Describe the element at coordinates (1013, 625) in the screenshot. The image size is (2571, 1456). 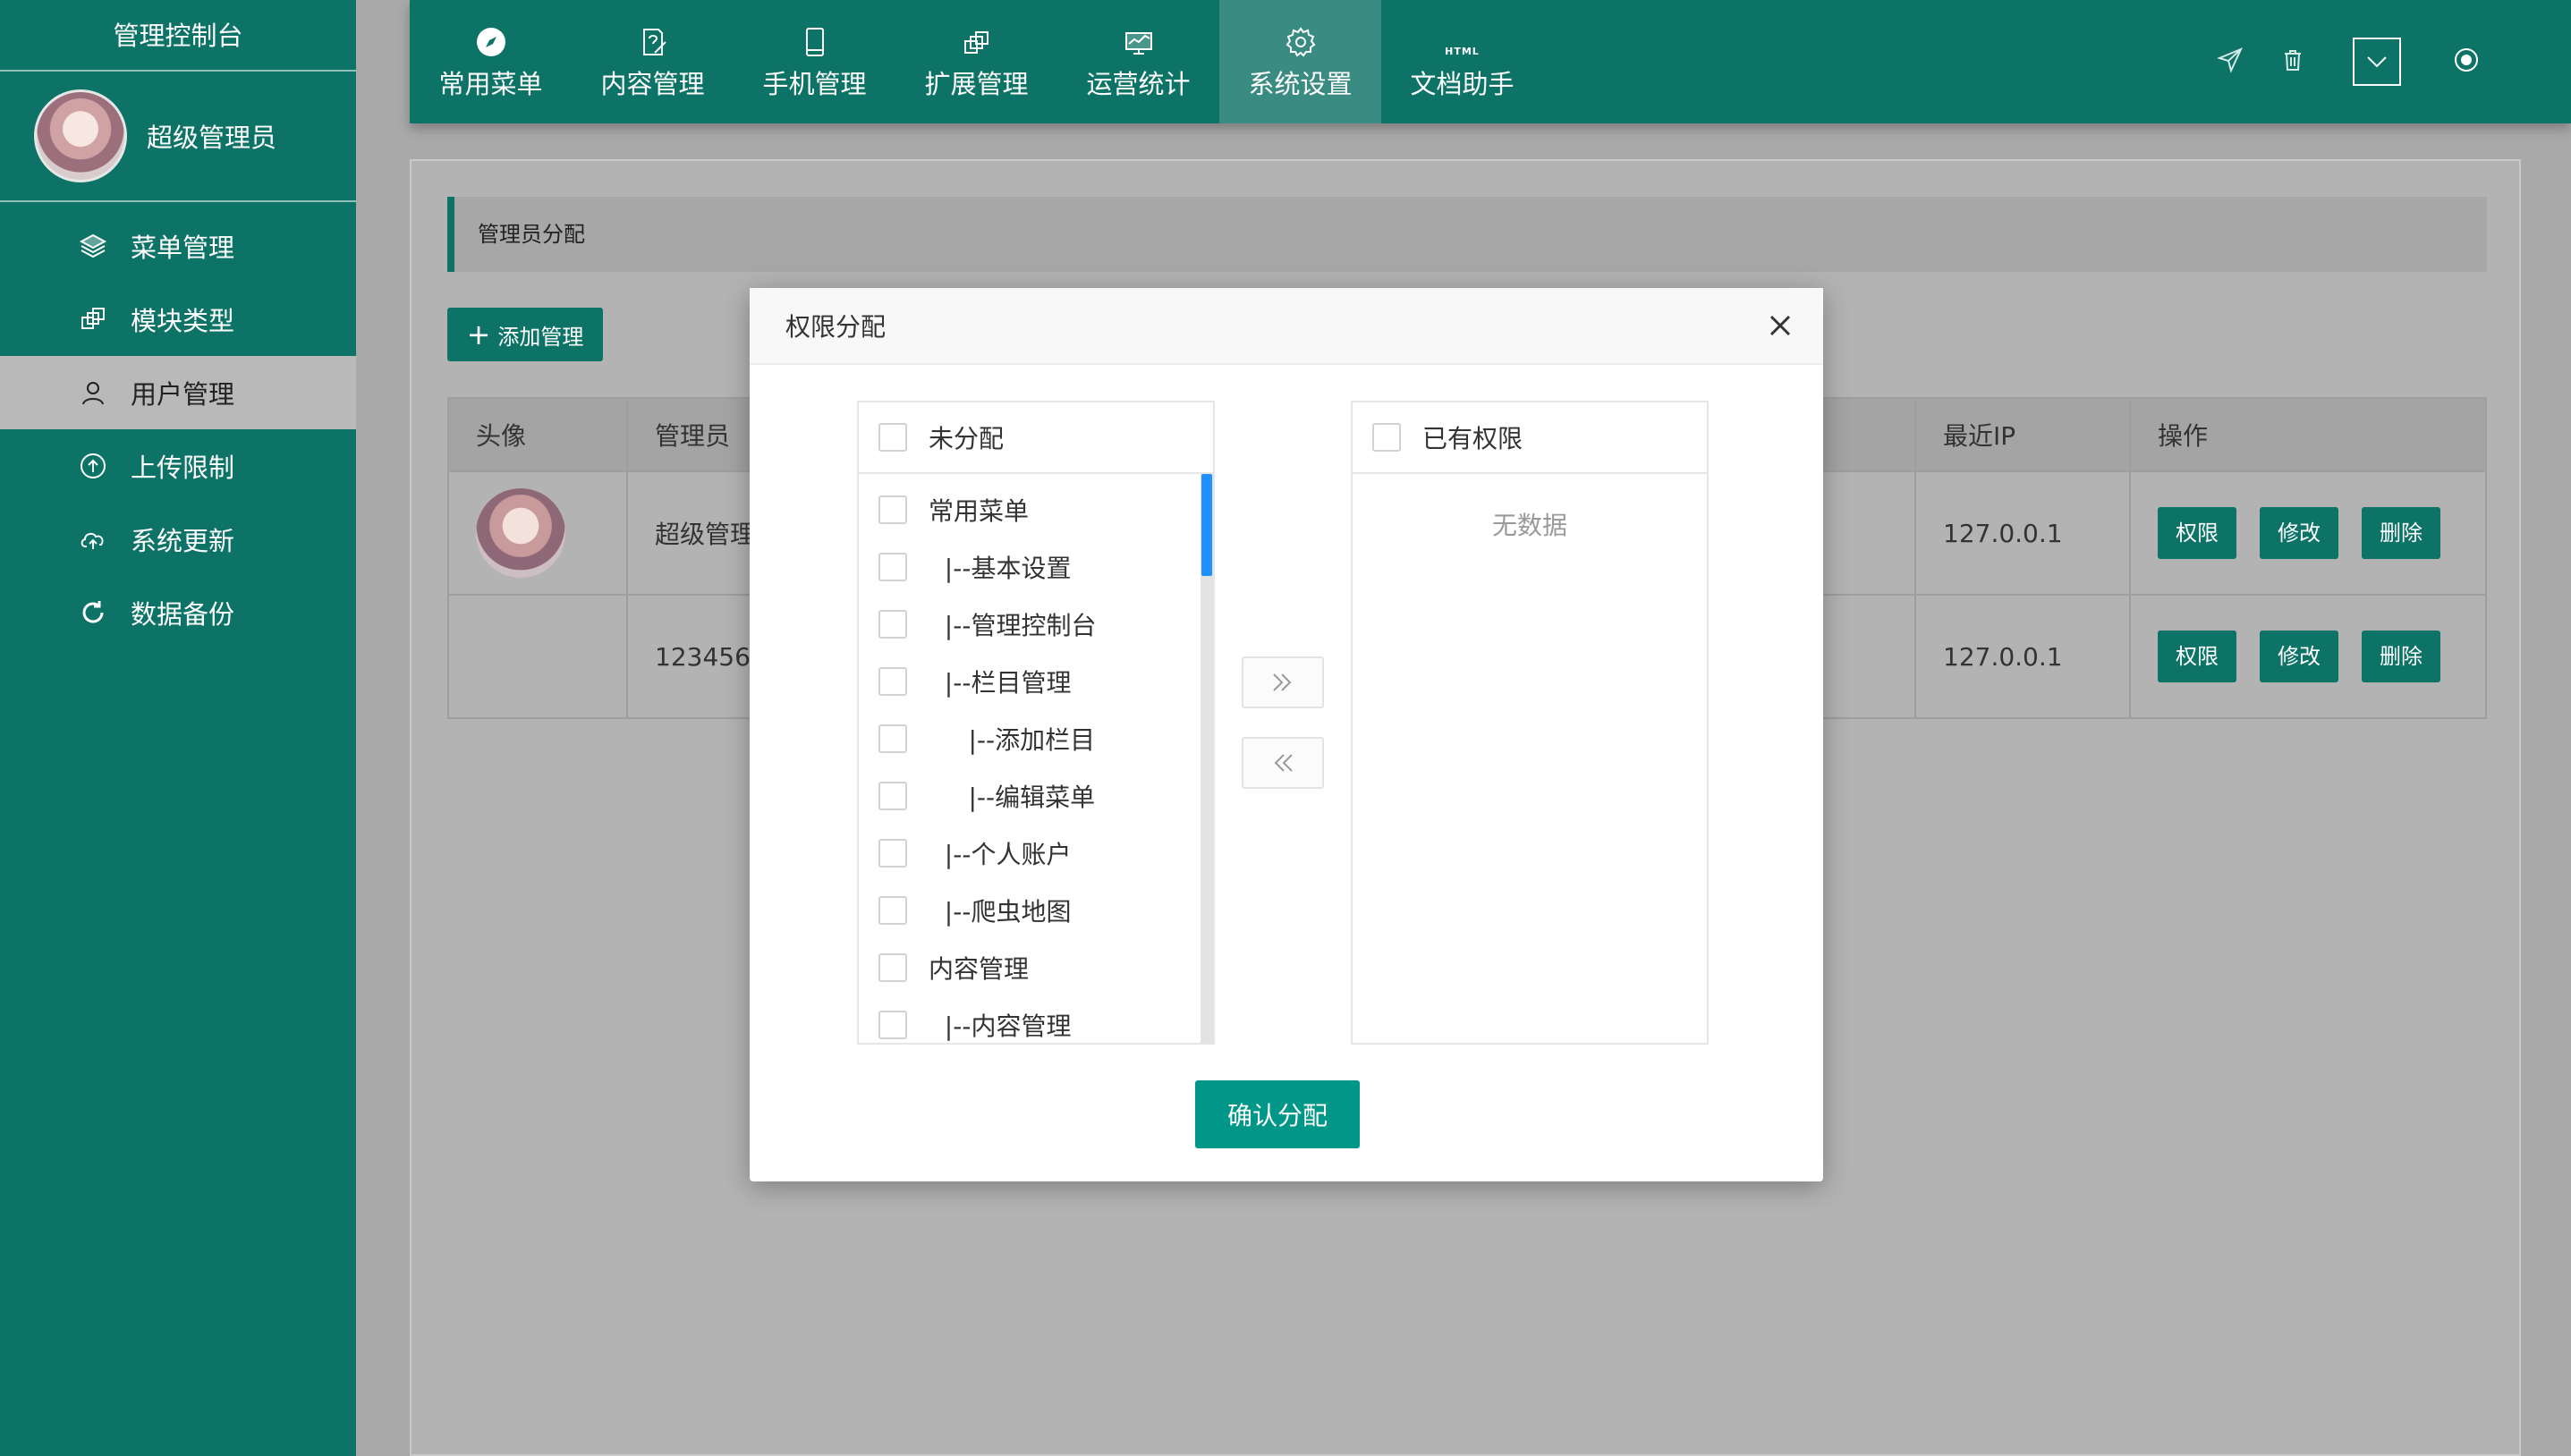
I see `item-label: |--管理控制台` at that location.